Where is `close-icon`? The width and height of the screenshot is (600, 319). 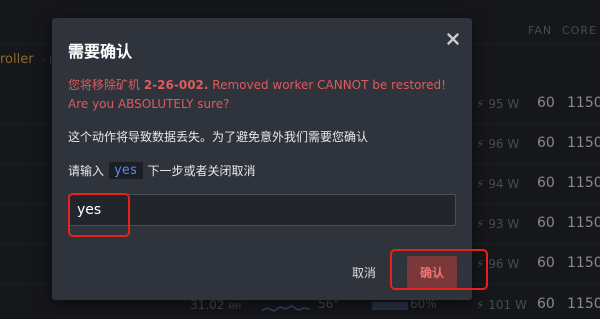 close-icon is located at coordinates (453, 39).